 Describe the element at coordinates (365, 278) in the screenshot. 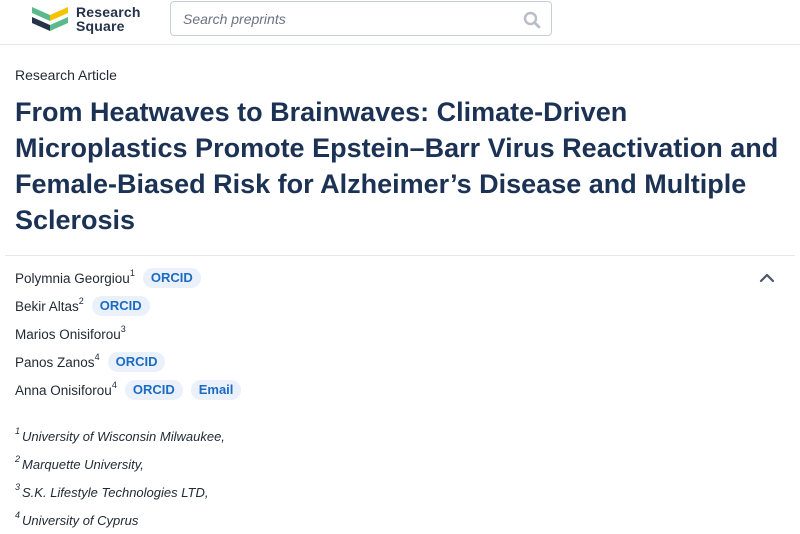

I see `author-row: Polymnia Georgiou 1 ORCID` at that location.